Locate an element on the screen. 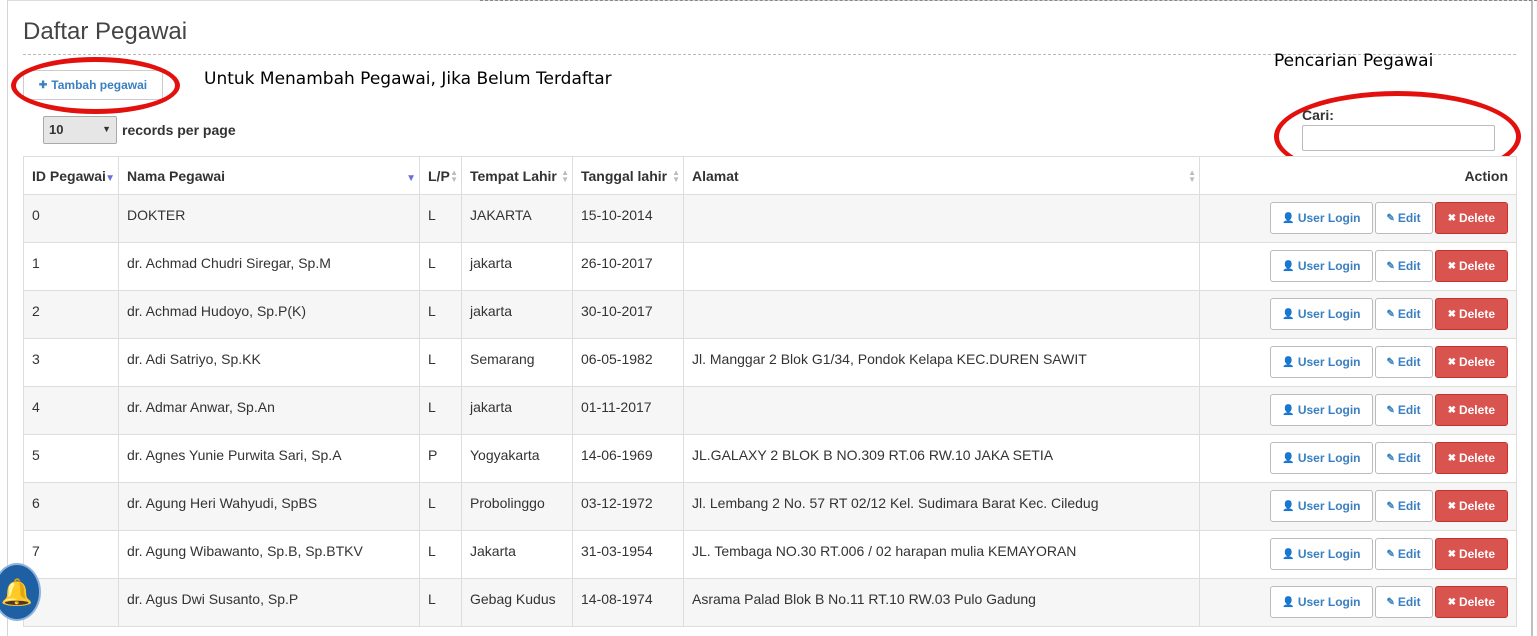  search-annotation: Pencarian Pegawai is located at coordinates (1354, 61).